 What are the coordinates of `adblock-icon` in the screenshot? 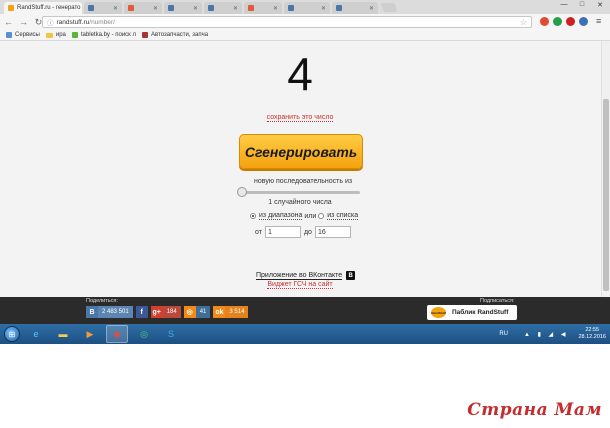 It's located at (570, 21).